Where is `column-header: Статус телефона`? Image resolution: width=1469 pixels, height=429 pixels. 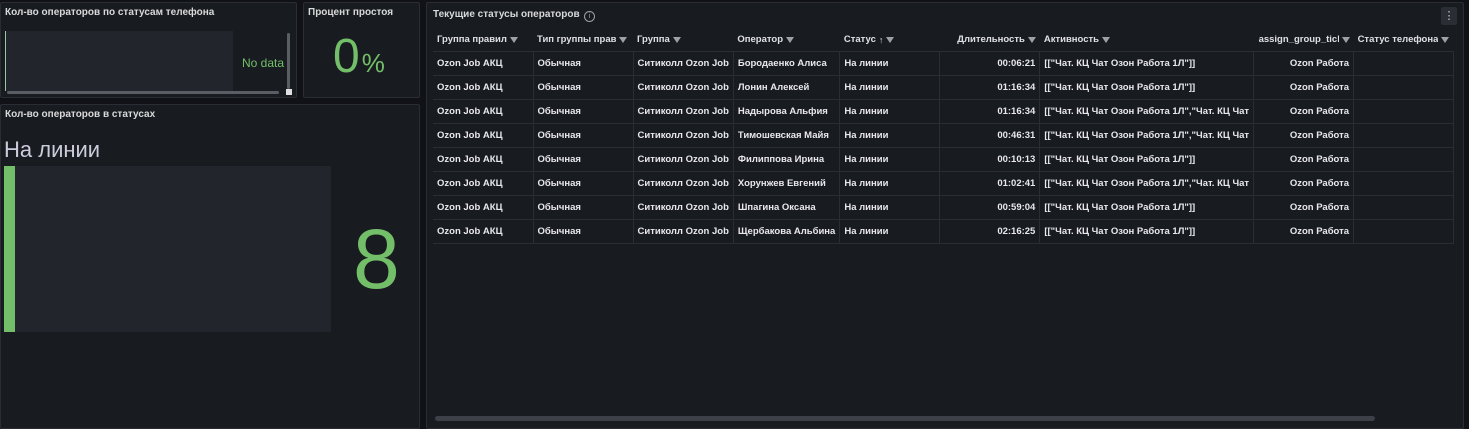
column-header: Статус телефона is located at coordinates (1403, 40).